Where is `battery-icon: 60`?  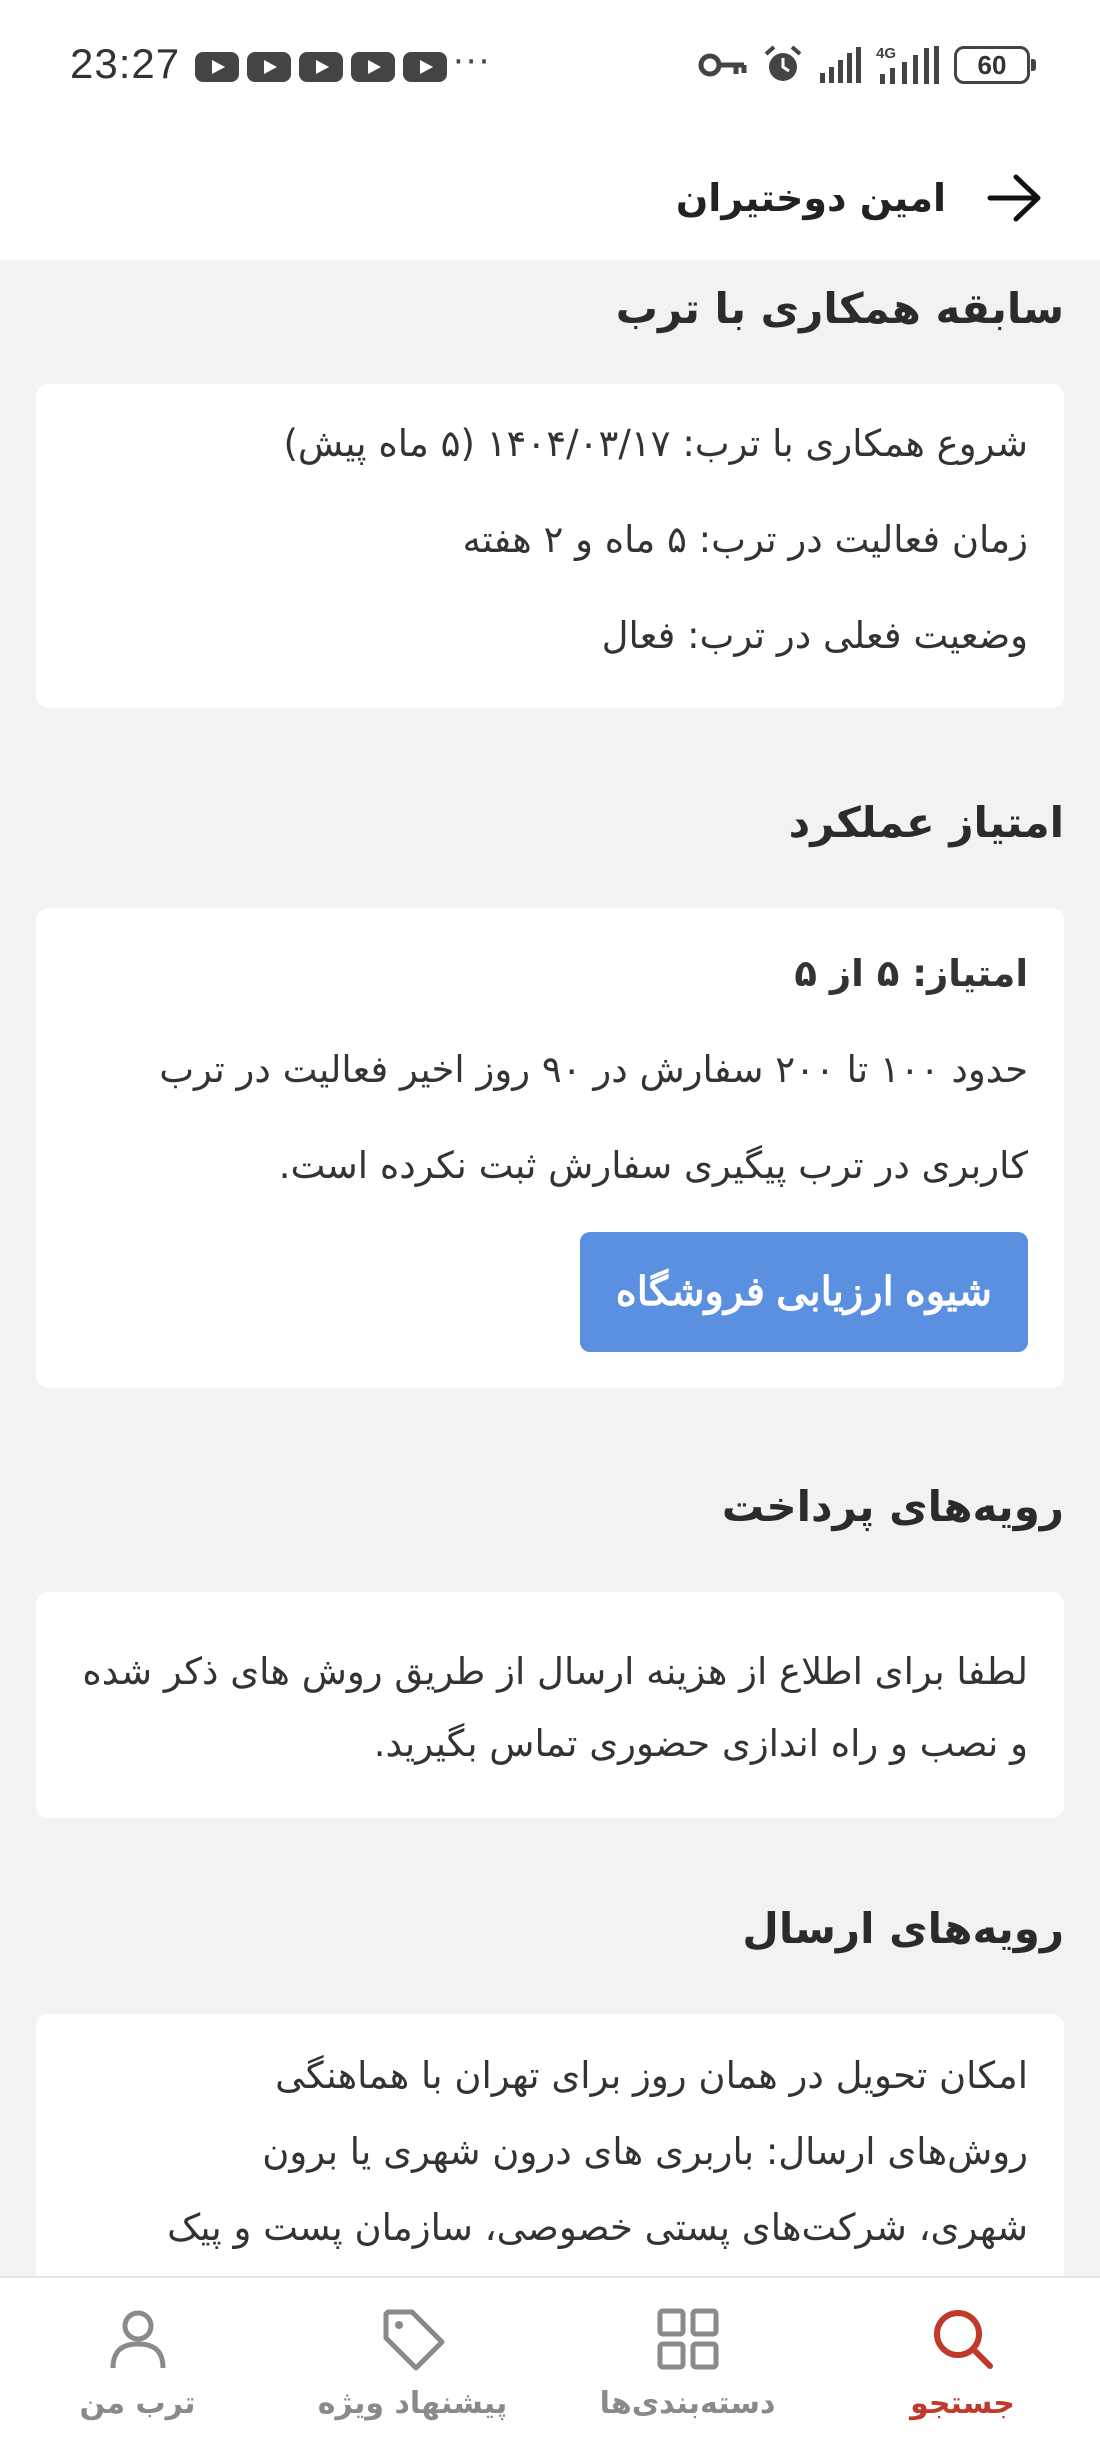
battery-icon: 60 is located at coordinates (995, 65).